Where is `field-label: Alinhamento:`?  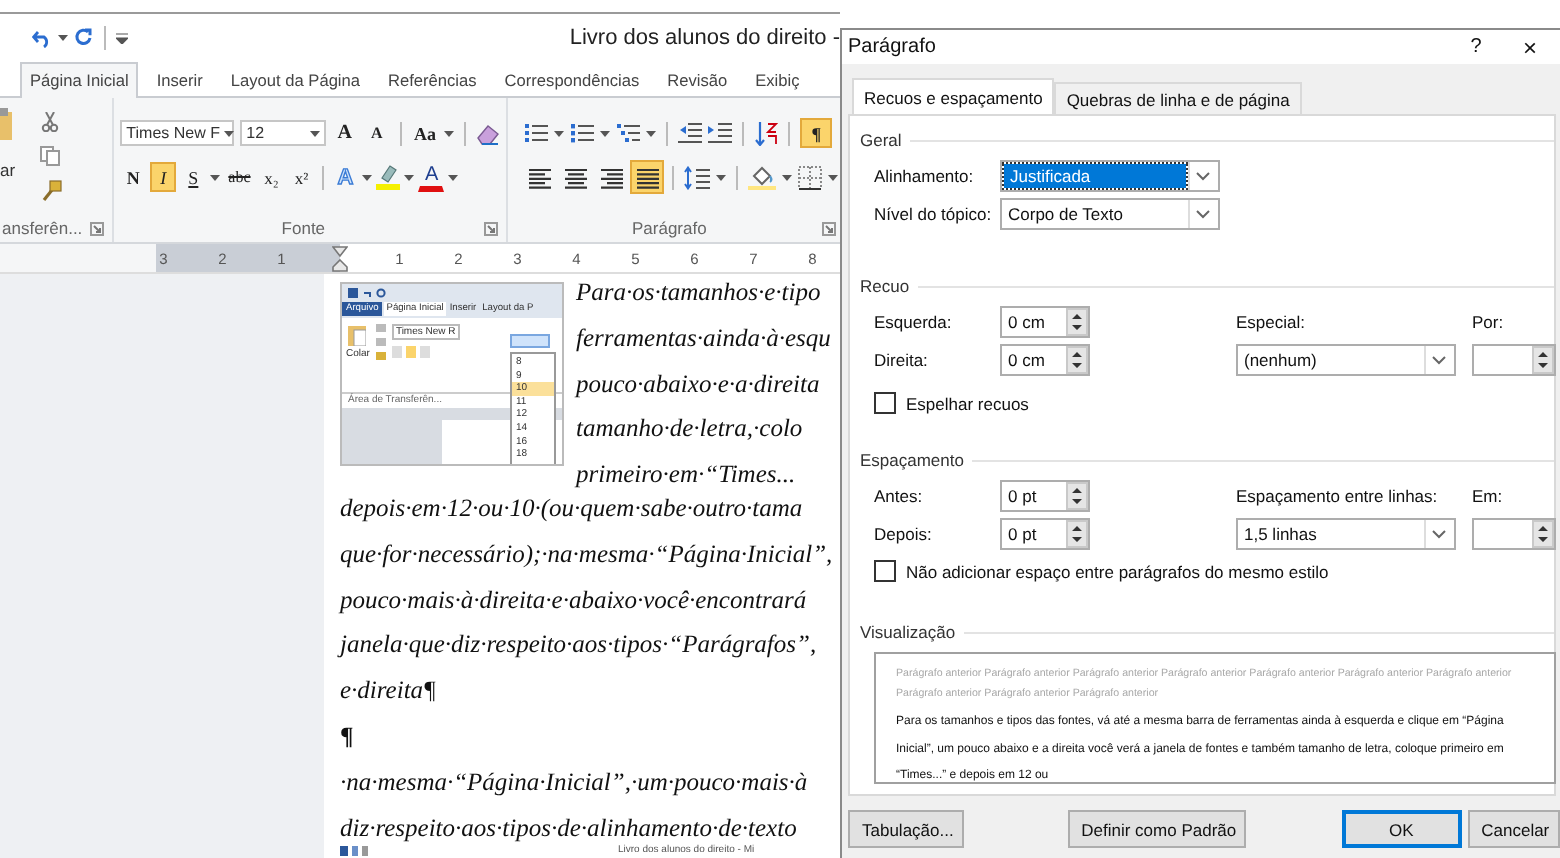 field-label: Alinhamento: is located at coordinates (925, 176).